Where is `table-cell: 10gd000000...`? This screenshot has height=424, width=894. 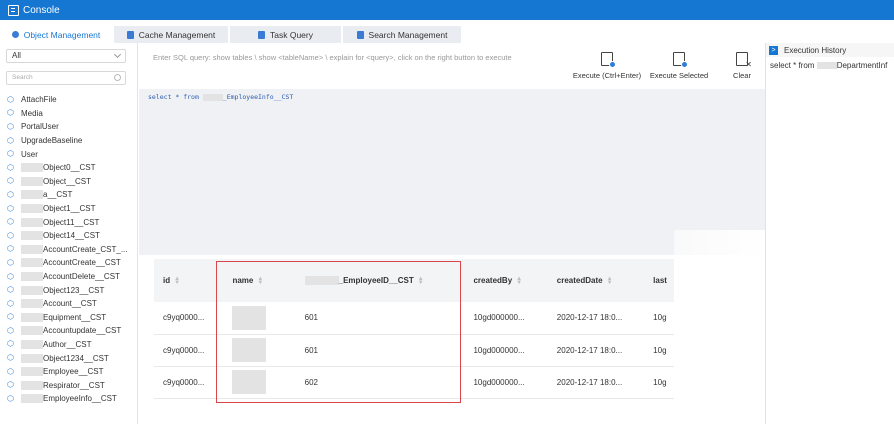 table-cell: 10gd000000... is located at coordinates (506, 318).